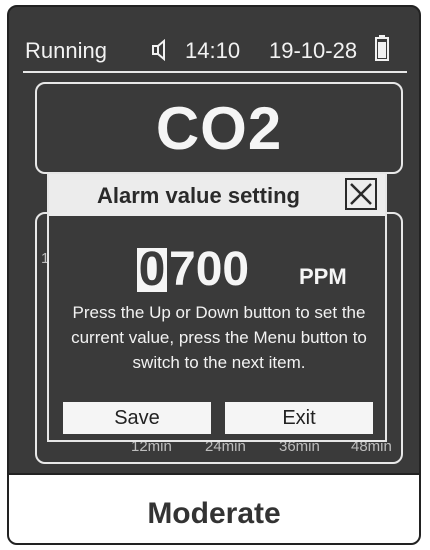 Image resolution: width=430 pixels, height=550 pixels. What do you see at coordinates (198, 195) in the screenshot?
I see `dialog-title: Alarm value setting` at bounding box center [198, 195].